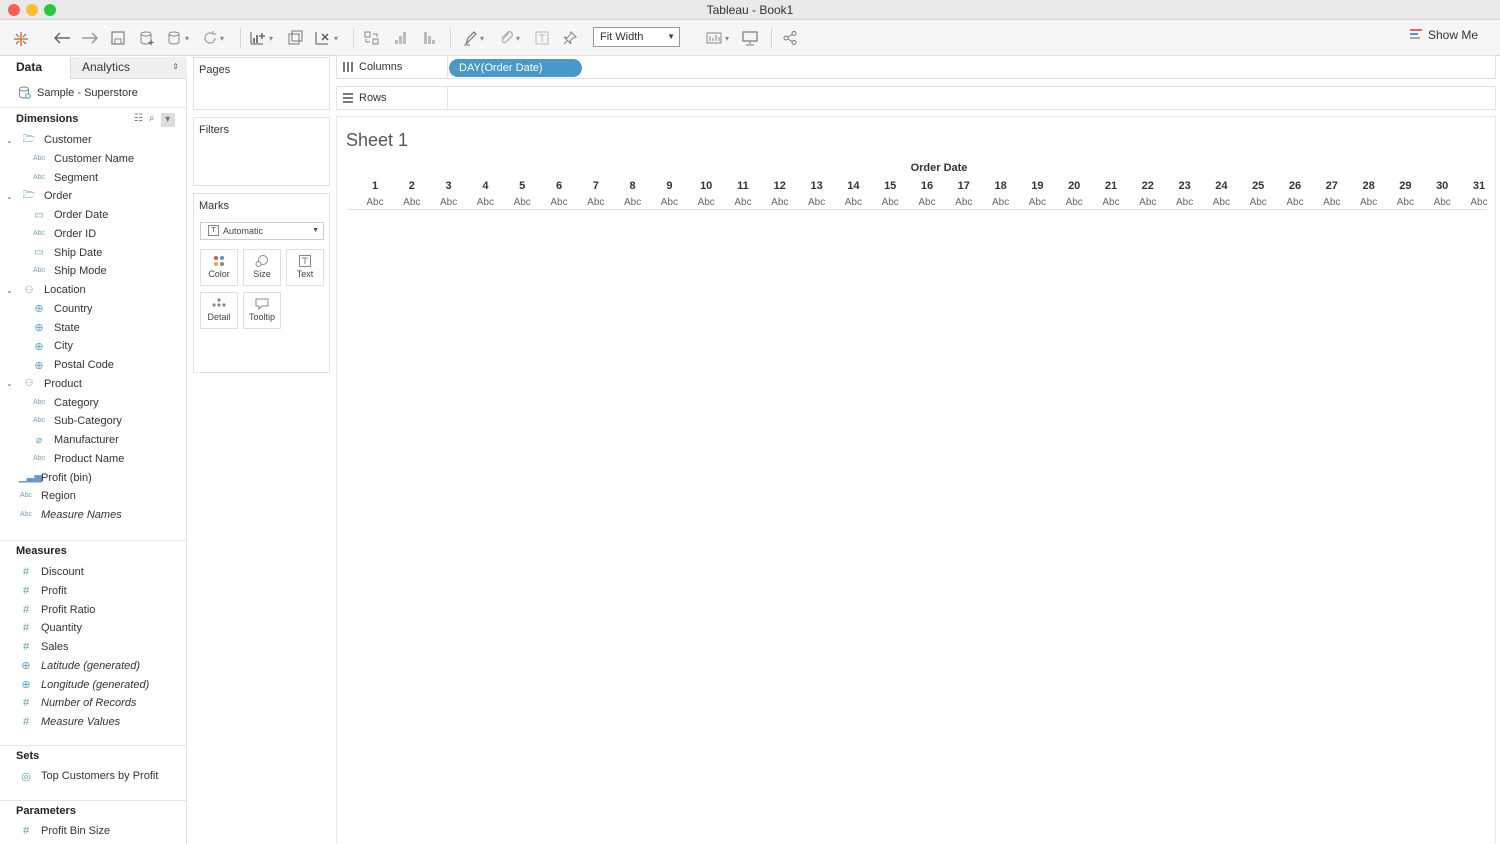  What do you see at coordinates (305, 267) in the screenshot?
I see `text-button: Text` at bounding box center [305, 267].